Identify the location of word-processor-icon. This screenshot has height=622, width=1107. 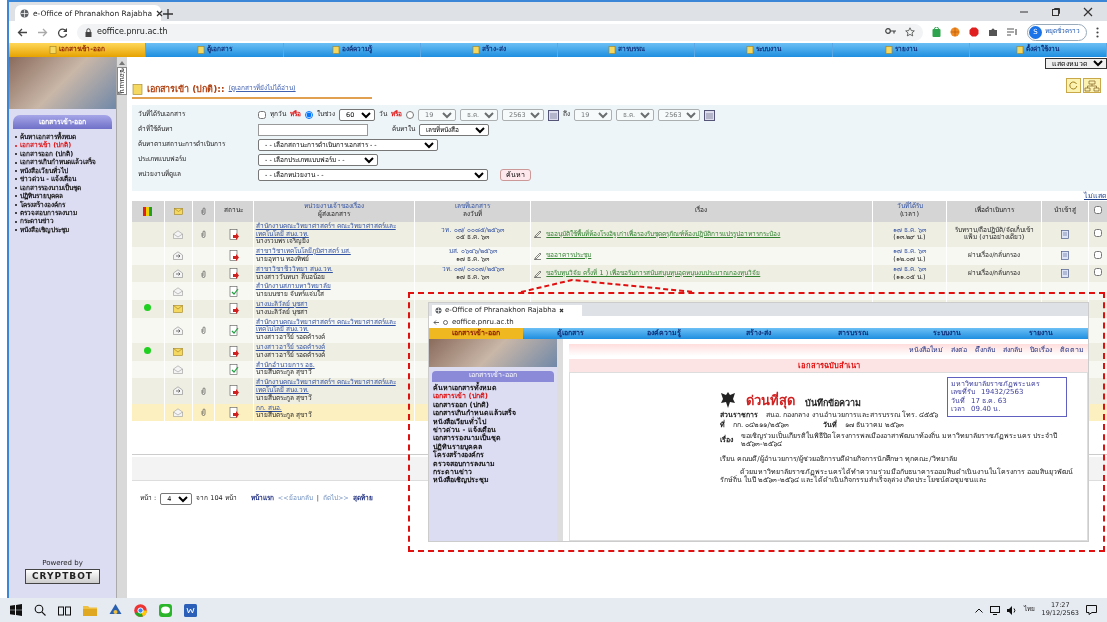
(190, 610).